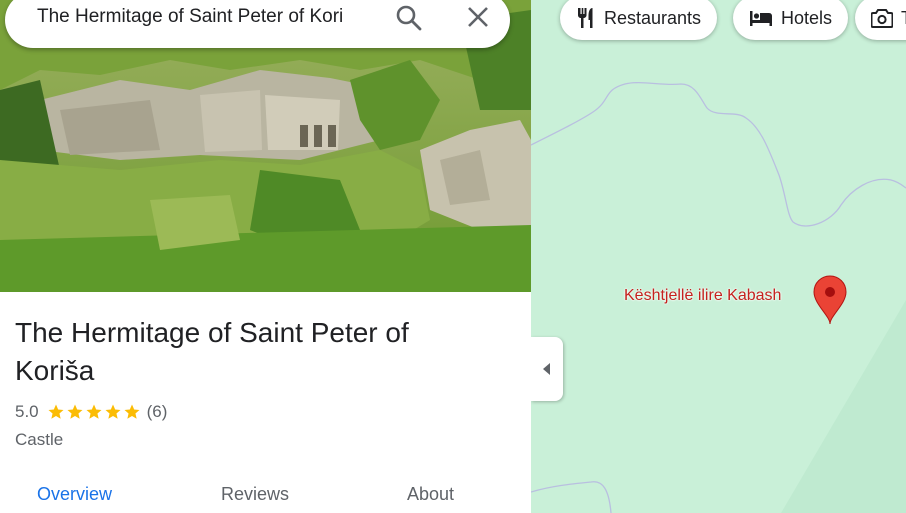  Describe the element at coordinates (212, 351) in the screenshot. I see `place-title: The Hermitage of Saint Peter of Koriša` at that location.